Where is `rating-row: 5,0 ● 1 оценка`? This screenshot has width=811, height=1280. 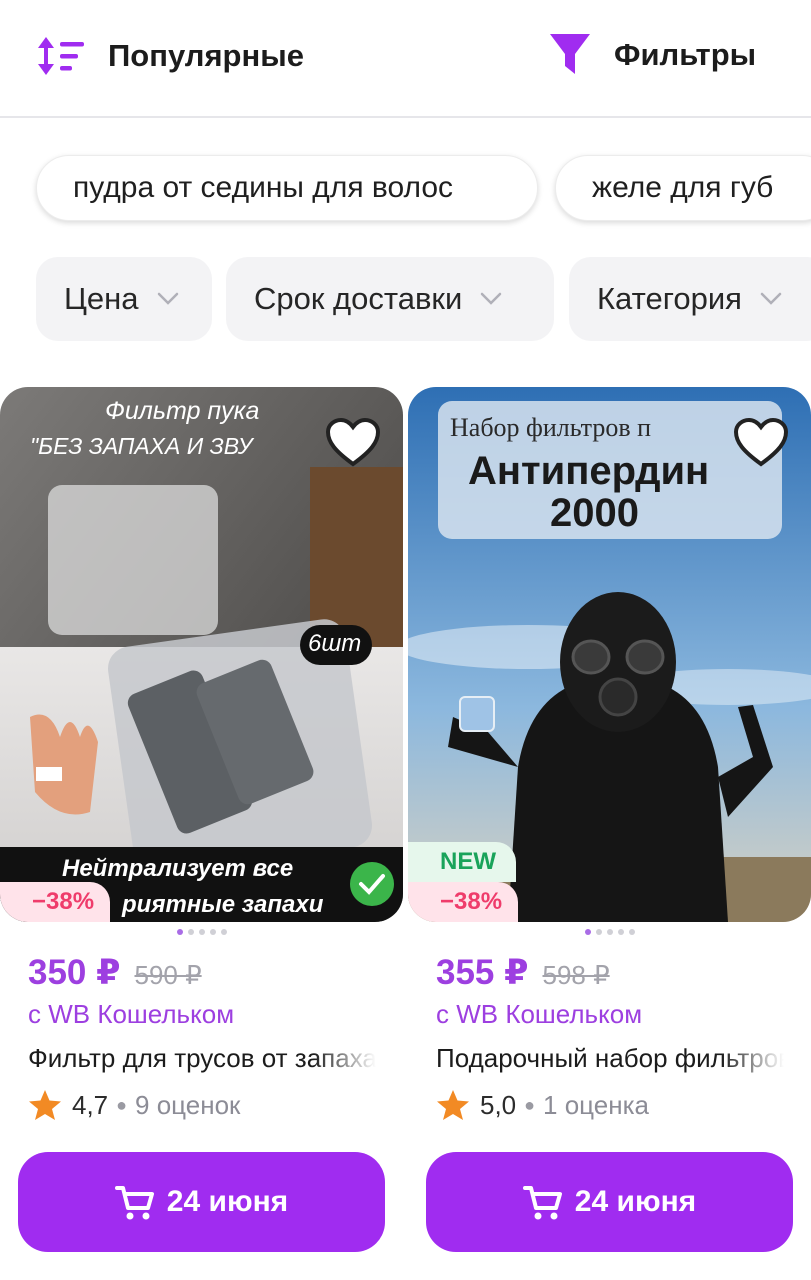 rating-row: 5,0 ● 1 оценка is located at coordinates (542, 1105).